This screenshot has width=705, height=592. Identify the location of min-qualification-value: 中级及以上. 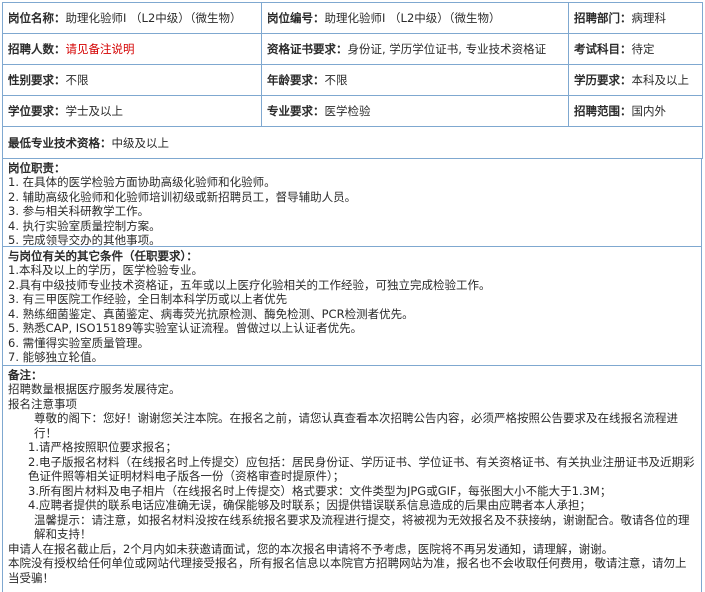
(140, 142).